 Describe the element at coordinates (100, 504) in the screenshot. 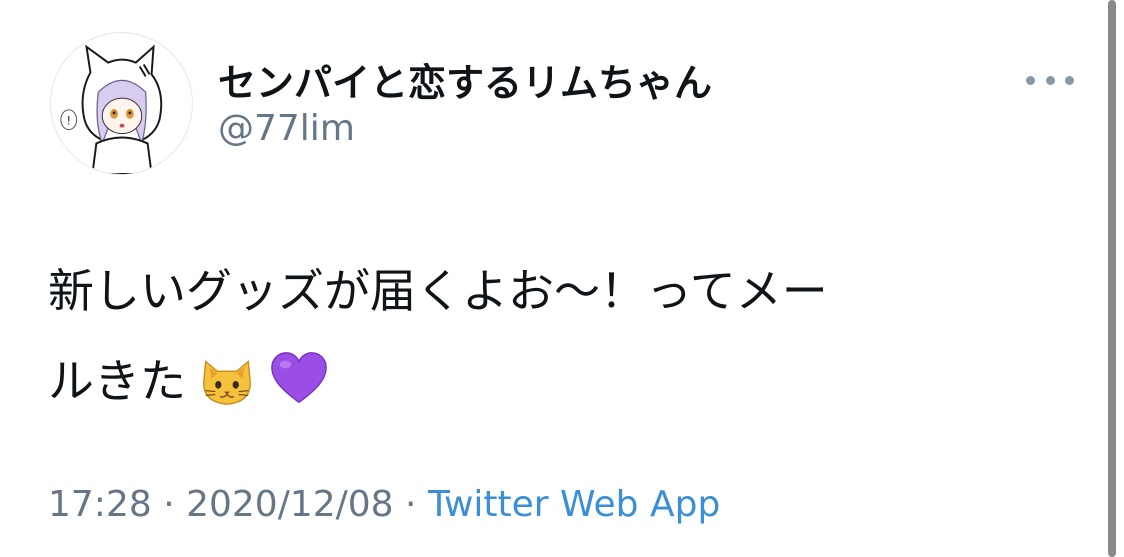

I see `tweet-time: 17:28` at that location.